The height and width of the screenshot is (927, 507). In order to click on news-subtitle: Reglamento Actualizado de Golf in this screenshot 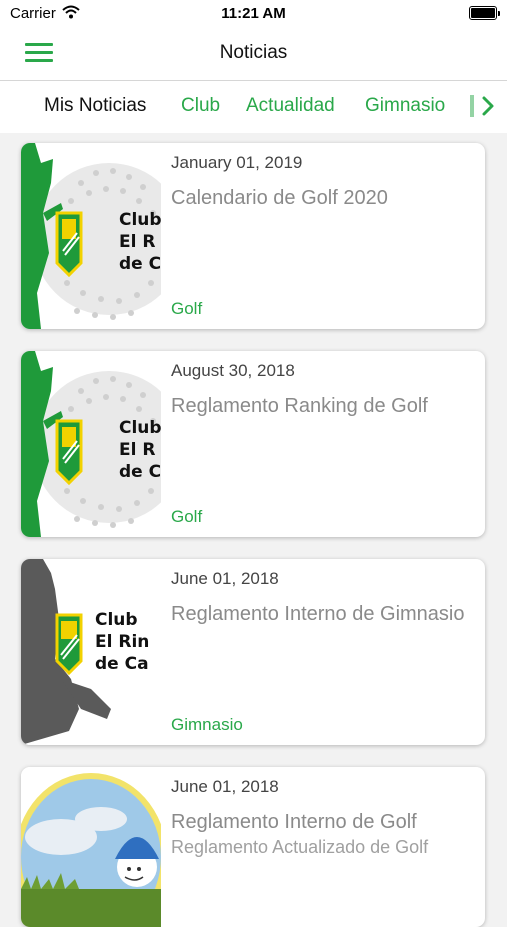, I will do `click(300, 847)`.